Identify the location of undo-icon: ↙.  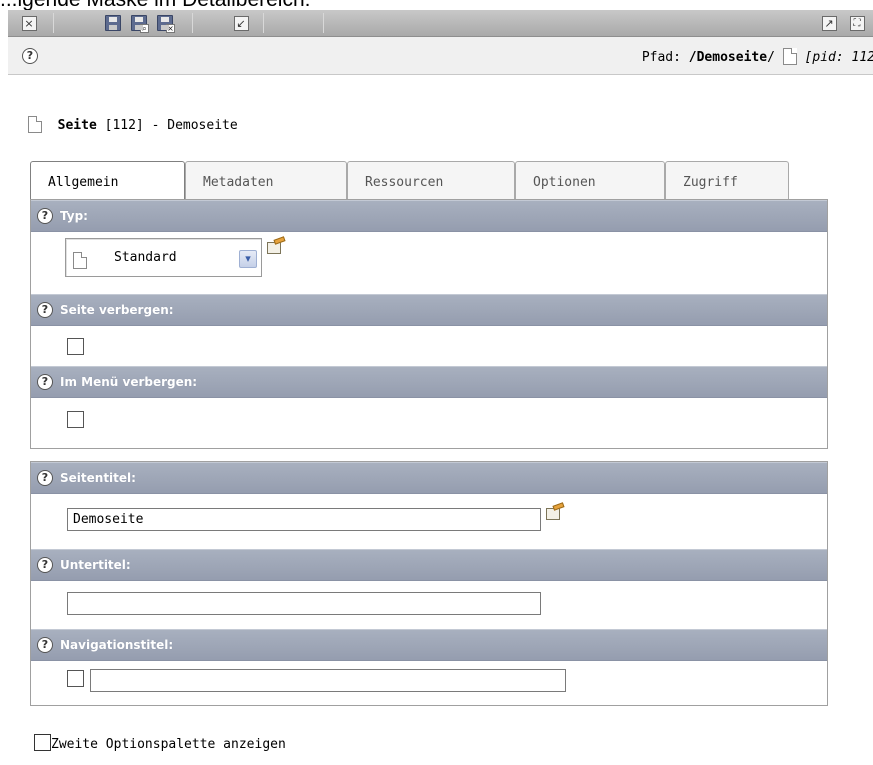
(241, 23).